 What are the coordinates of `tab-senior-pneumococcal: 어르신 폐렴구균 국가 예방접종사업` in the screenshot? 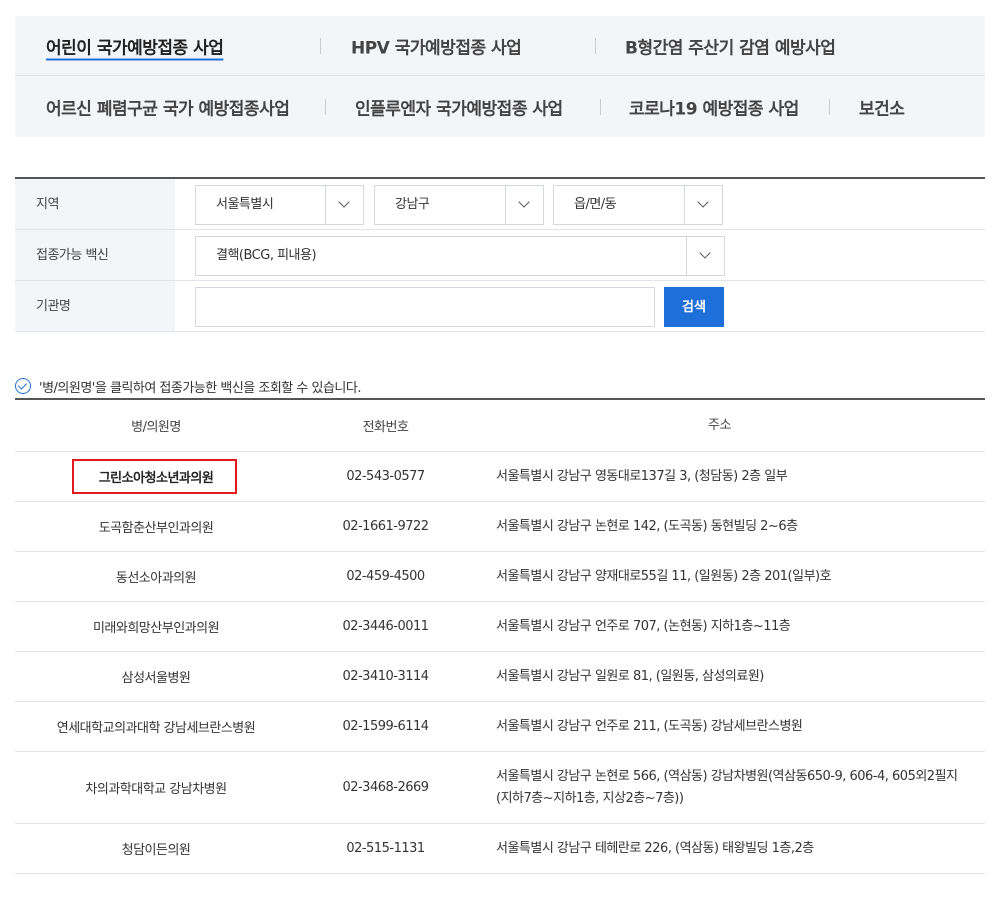 It's located at (168, 107).